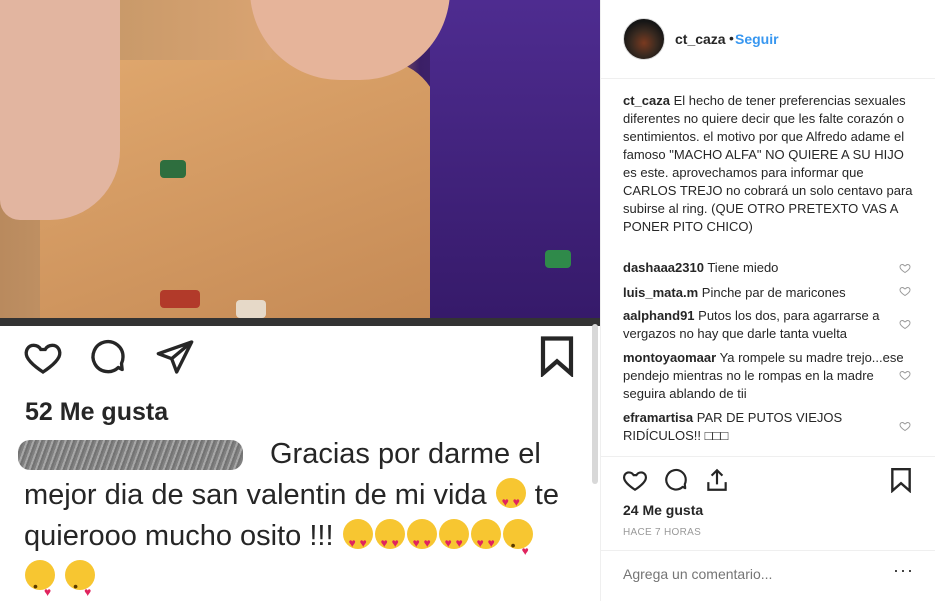  I want to click on follow-button: Seguir, so click(757, 39).